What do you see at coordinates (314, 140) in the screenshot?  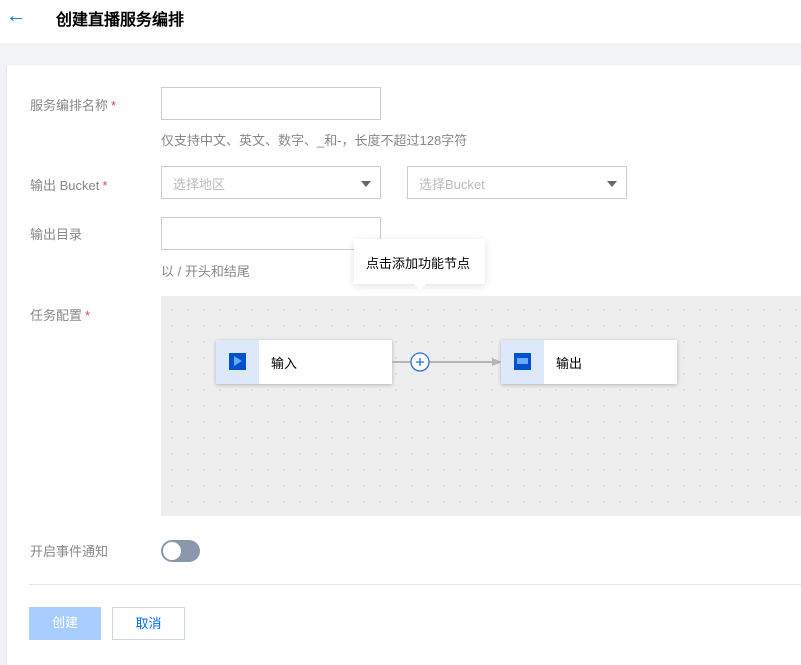 I see `name-hint: 仅支持中文、英文、数字、_和-，长度不超过128字符` at bounding box center [314, 140].